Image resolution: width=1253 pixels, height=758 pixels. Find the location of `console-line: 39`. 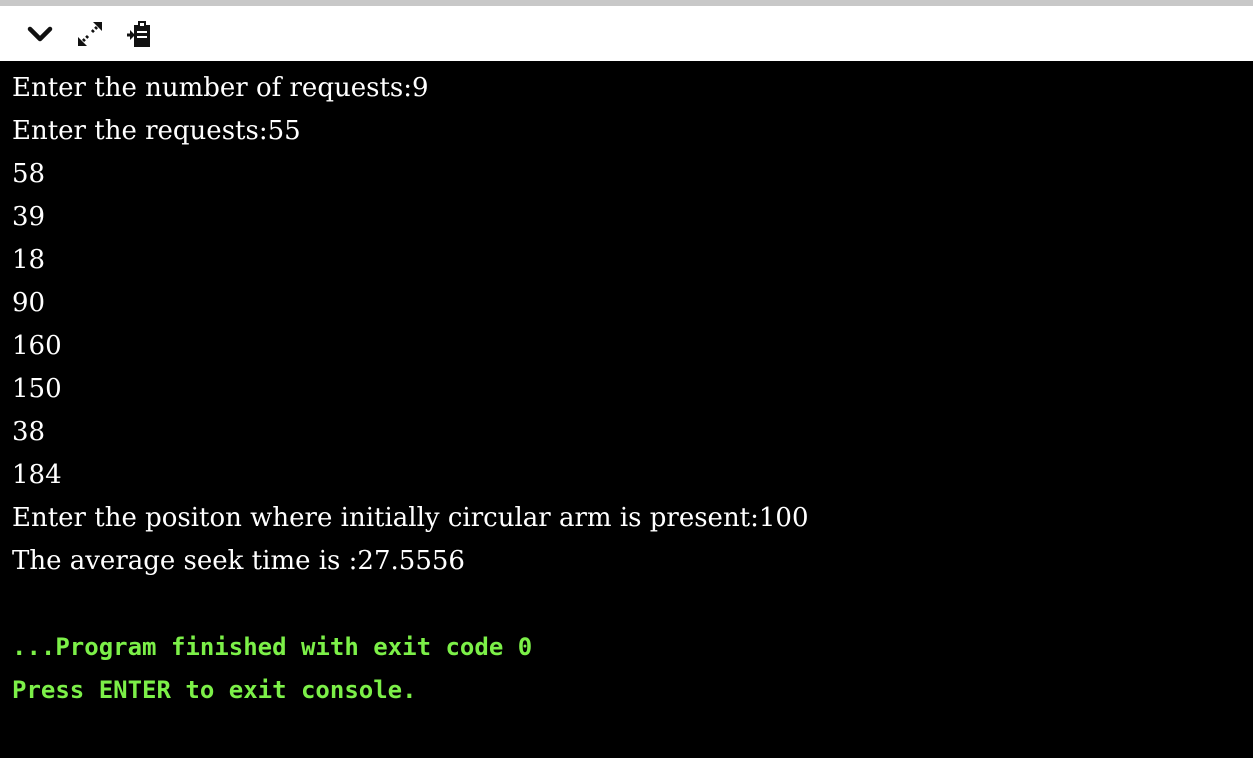

console-line: 39 is located at coordinates (29, 217).